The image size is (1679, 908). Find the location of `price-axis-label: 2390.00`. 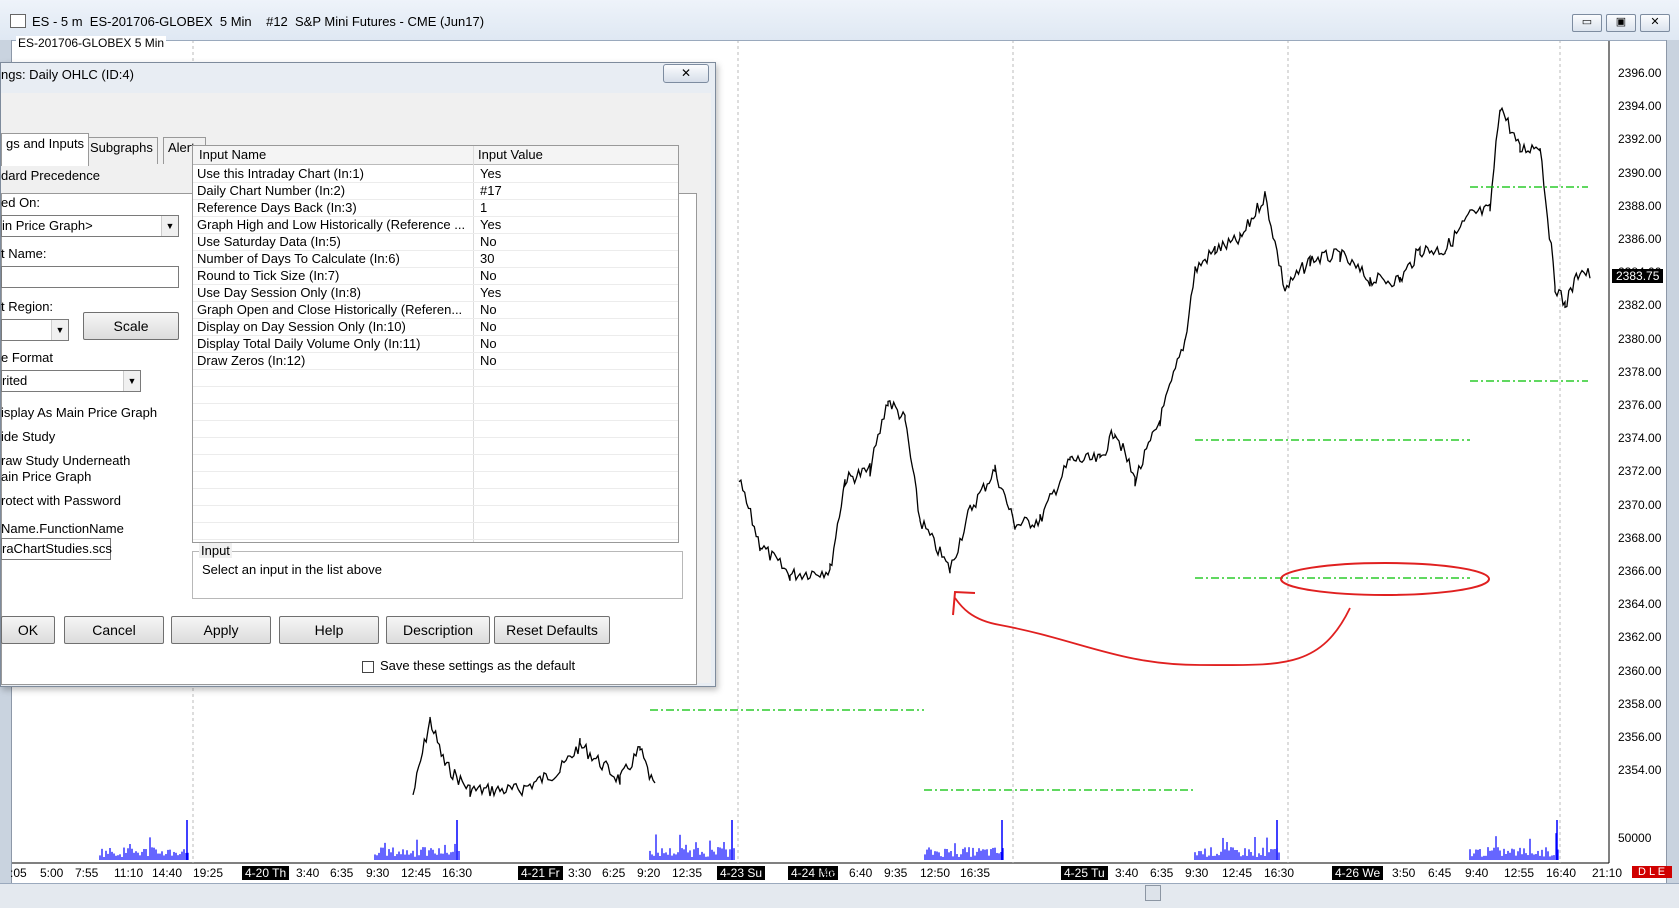

price-axis-label: 2390.00 is located at coordinates (1640, 172).